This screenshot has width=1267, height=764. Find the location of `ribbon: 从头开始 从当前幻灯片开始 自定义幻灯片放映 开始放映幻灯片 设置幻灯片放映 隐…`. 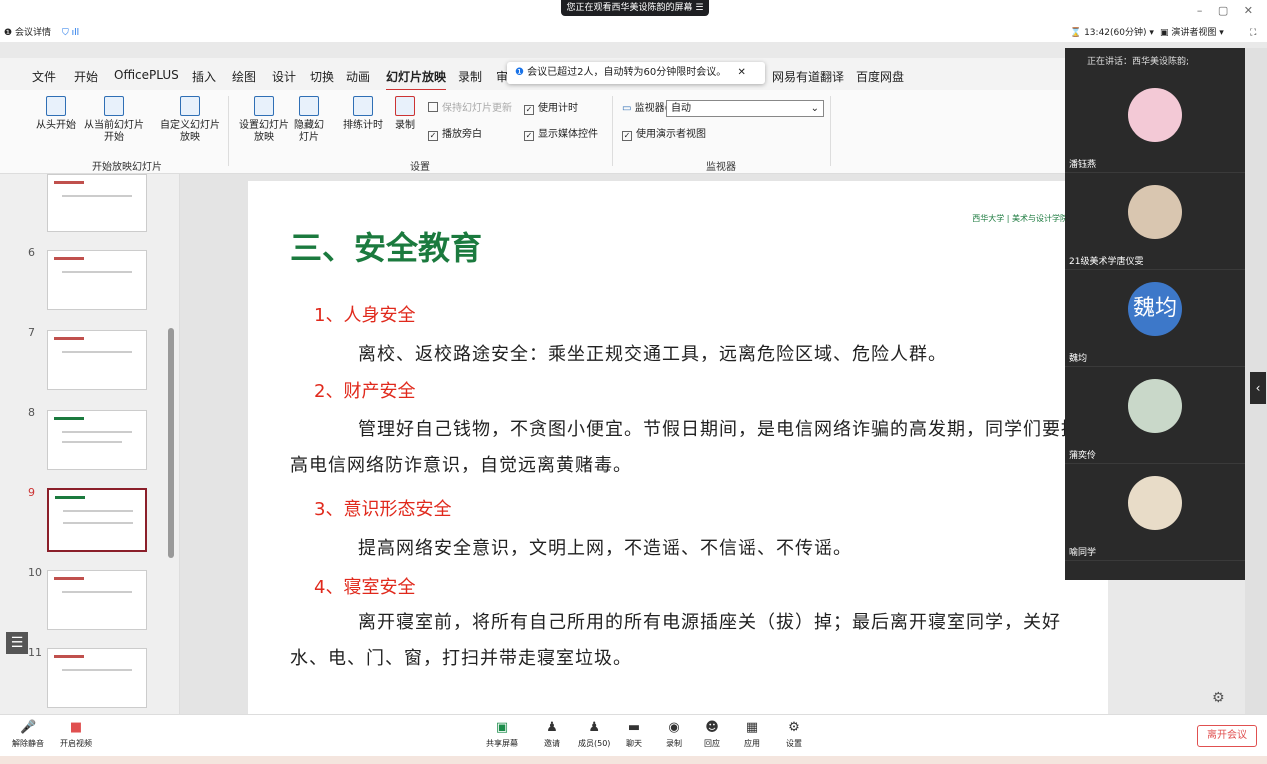

ribbon: 从头开始 从当前幻灯片开始 自定义幻灯片放映 开始放映幻灯片 设置幻灯片放映 隐… is located at coordinates (532, 132).